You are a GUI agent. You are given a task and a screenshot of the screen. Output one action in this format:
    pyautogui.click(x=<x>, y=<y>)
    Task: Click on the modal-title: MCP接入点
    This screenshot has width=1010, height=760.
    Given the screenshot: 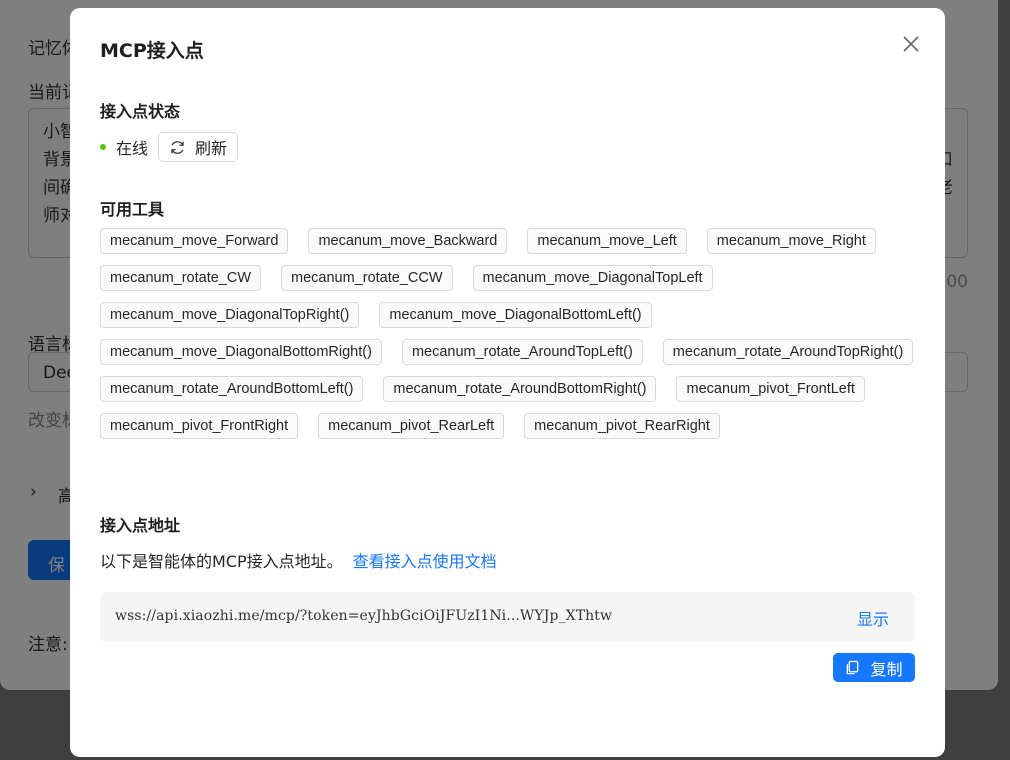 What is the action you would take?
    pyautogui.click(x=152, y=51)
    